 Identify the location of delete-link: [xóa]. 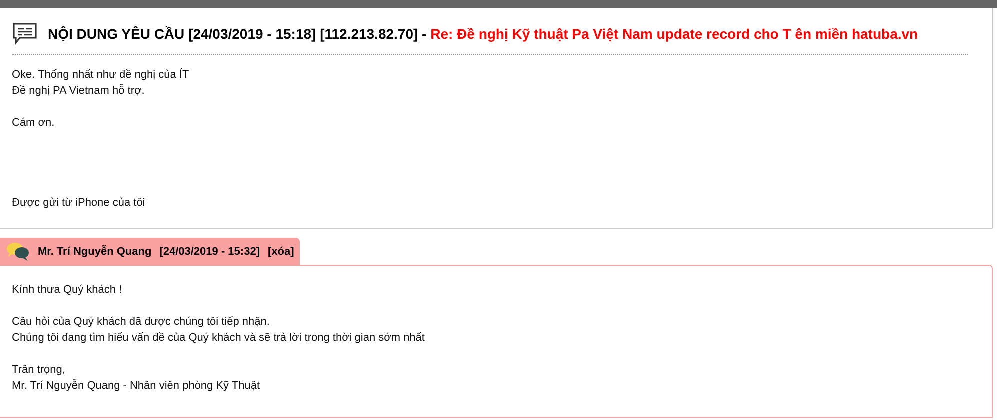
(281, 252).